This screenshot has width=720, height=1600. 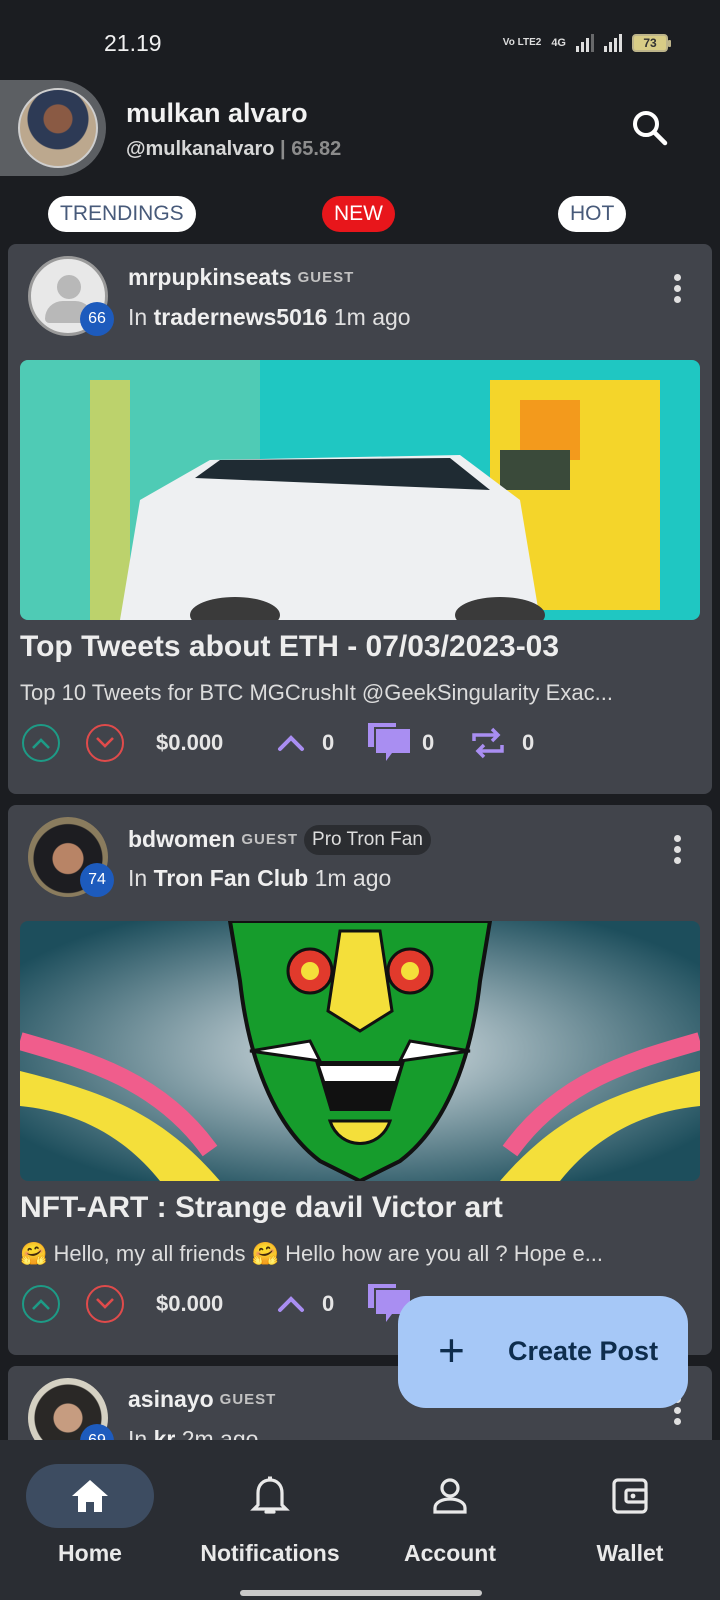 I want to click on community-badge: Pro Tron Fan, so click(x=367, y=840).